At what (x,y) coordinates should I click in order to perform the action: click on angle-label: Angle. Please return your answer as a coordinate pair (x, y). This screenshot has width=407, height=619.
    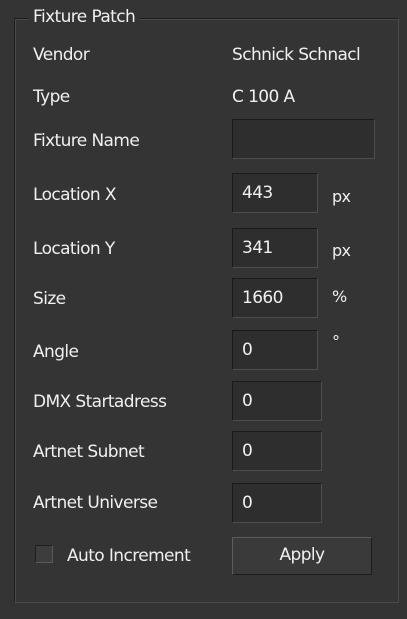
    Looking at the image, I should click on (56, 352).